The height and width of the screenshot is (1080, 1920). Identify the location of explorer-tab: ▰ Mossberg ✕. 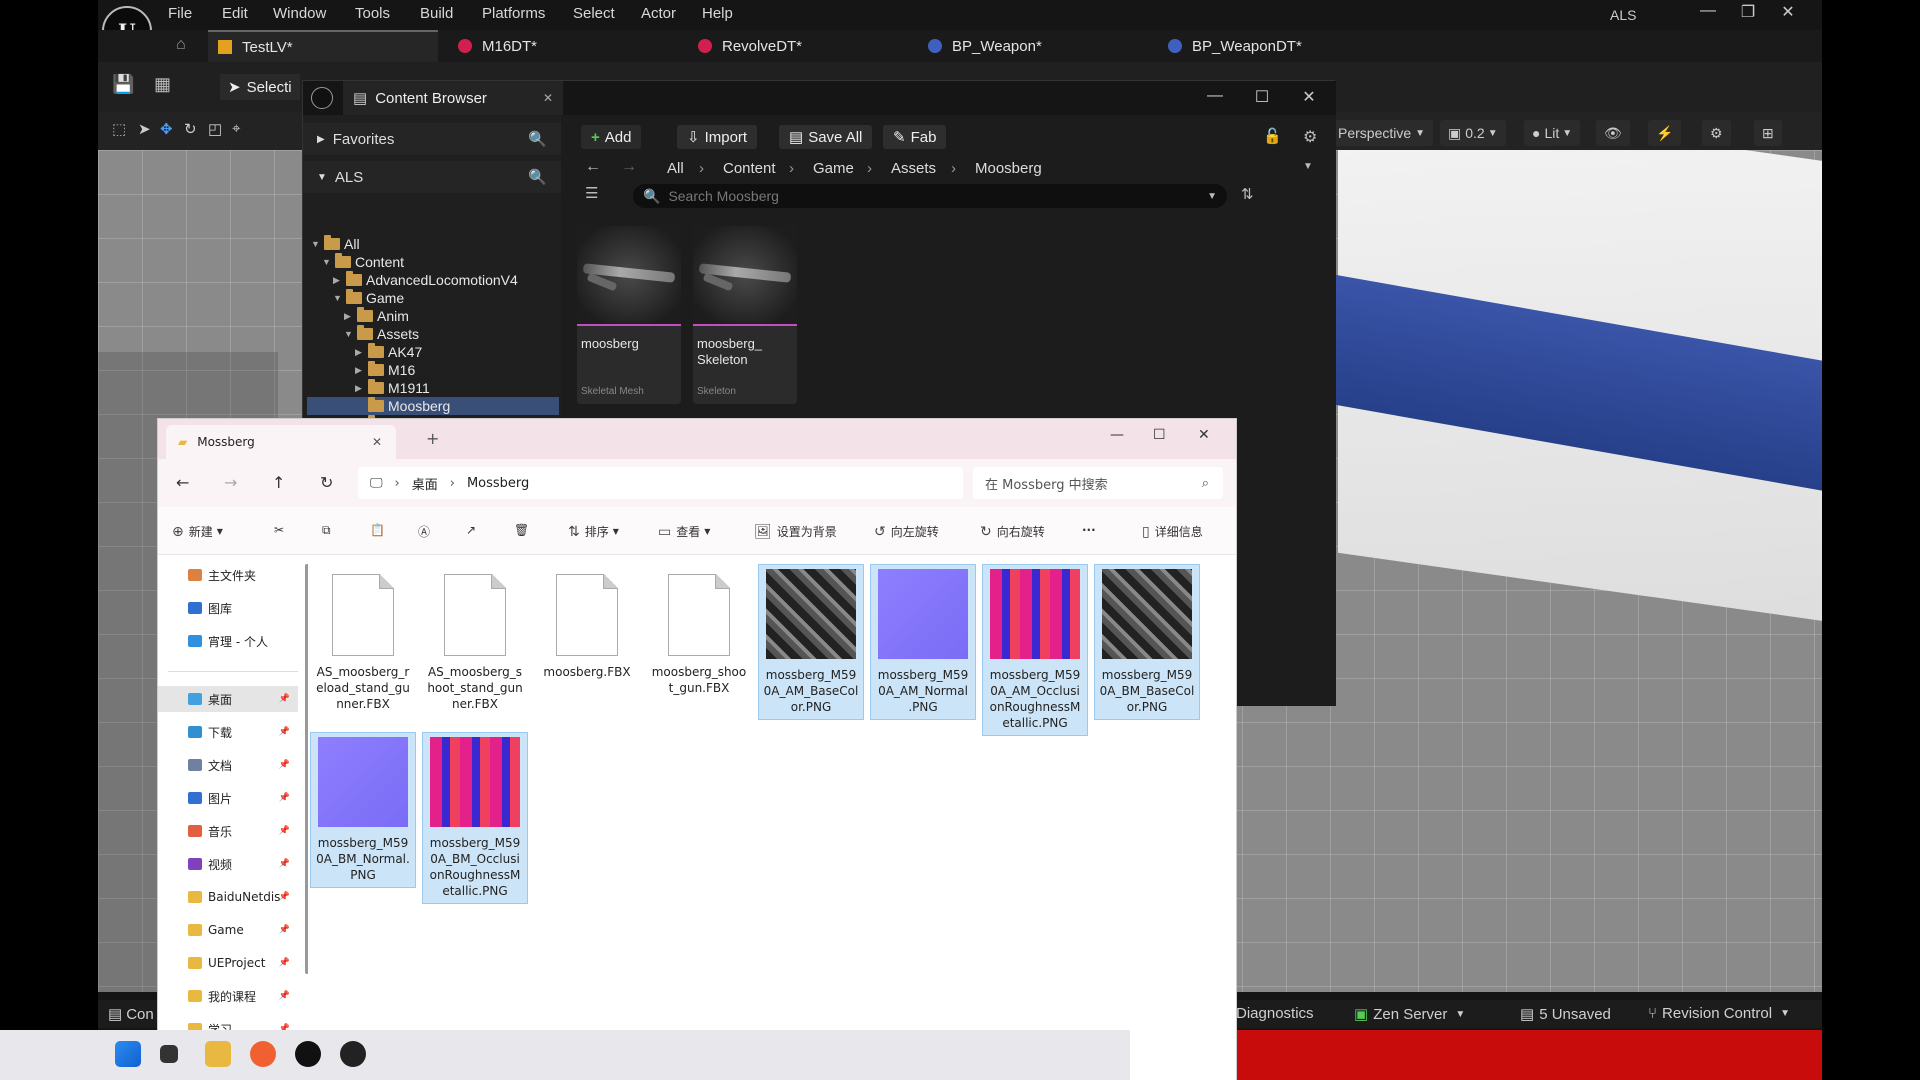
(281, 442).